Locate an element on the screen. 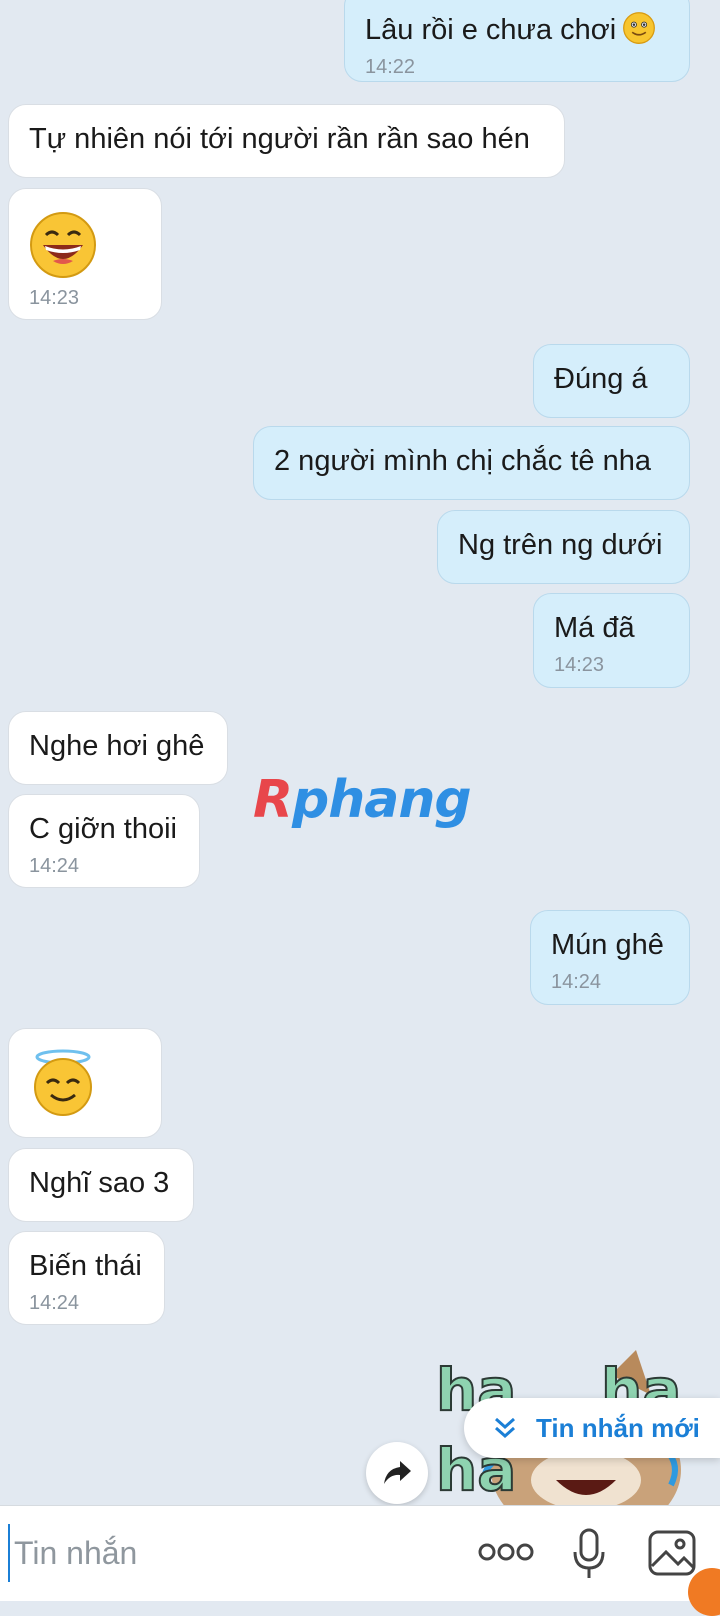  message-bubble-incoming: Nghĩ sao 3 is located at coordinates (101, 1185).